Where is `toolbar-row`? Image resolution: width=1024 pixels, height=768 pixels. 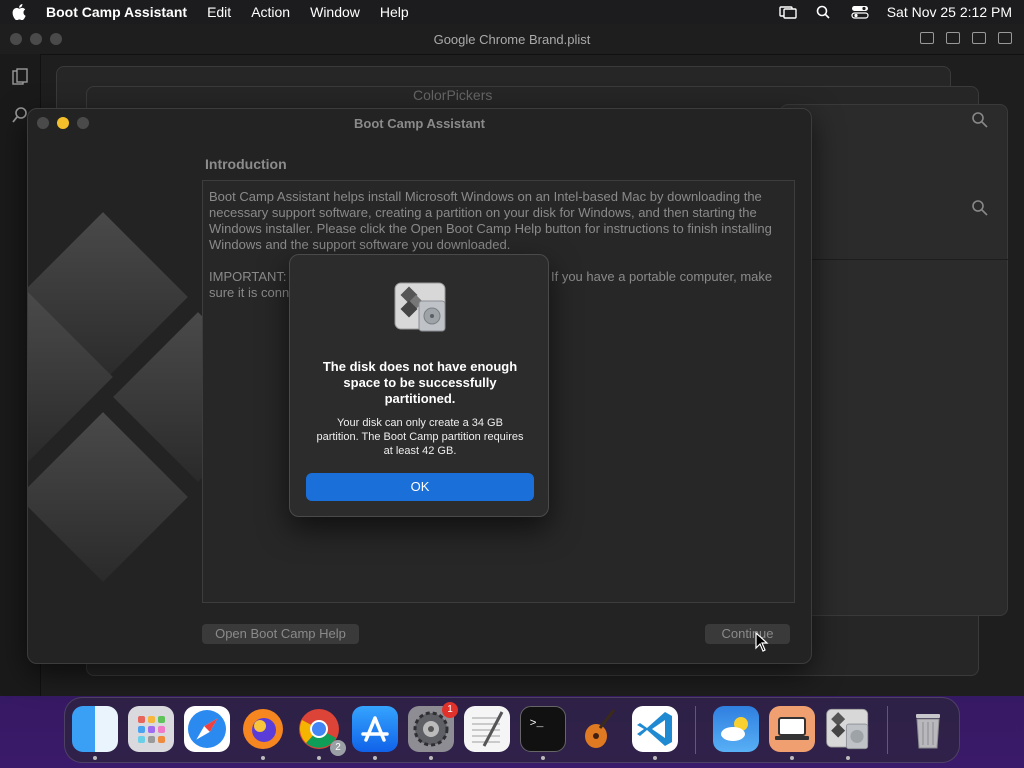 toolbar-row is located at coordinates (895, 244).